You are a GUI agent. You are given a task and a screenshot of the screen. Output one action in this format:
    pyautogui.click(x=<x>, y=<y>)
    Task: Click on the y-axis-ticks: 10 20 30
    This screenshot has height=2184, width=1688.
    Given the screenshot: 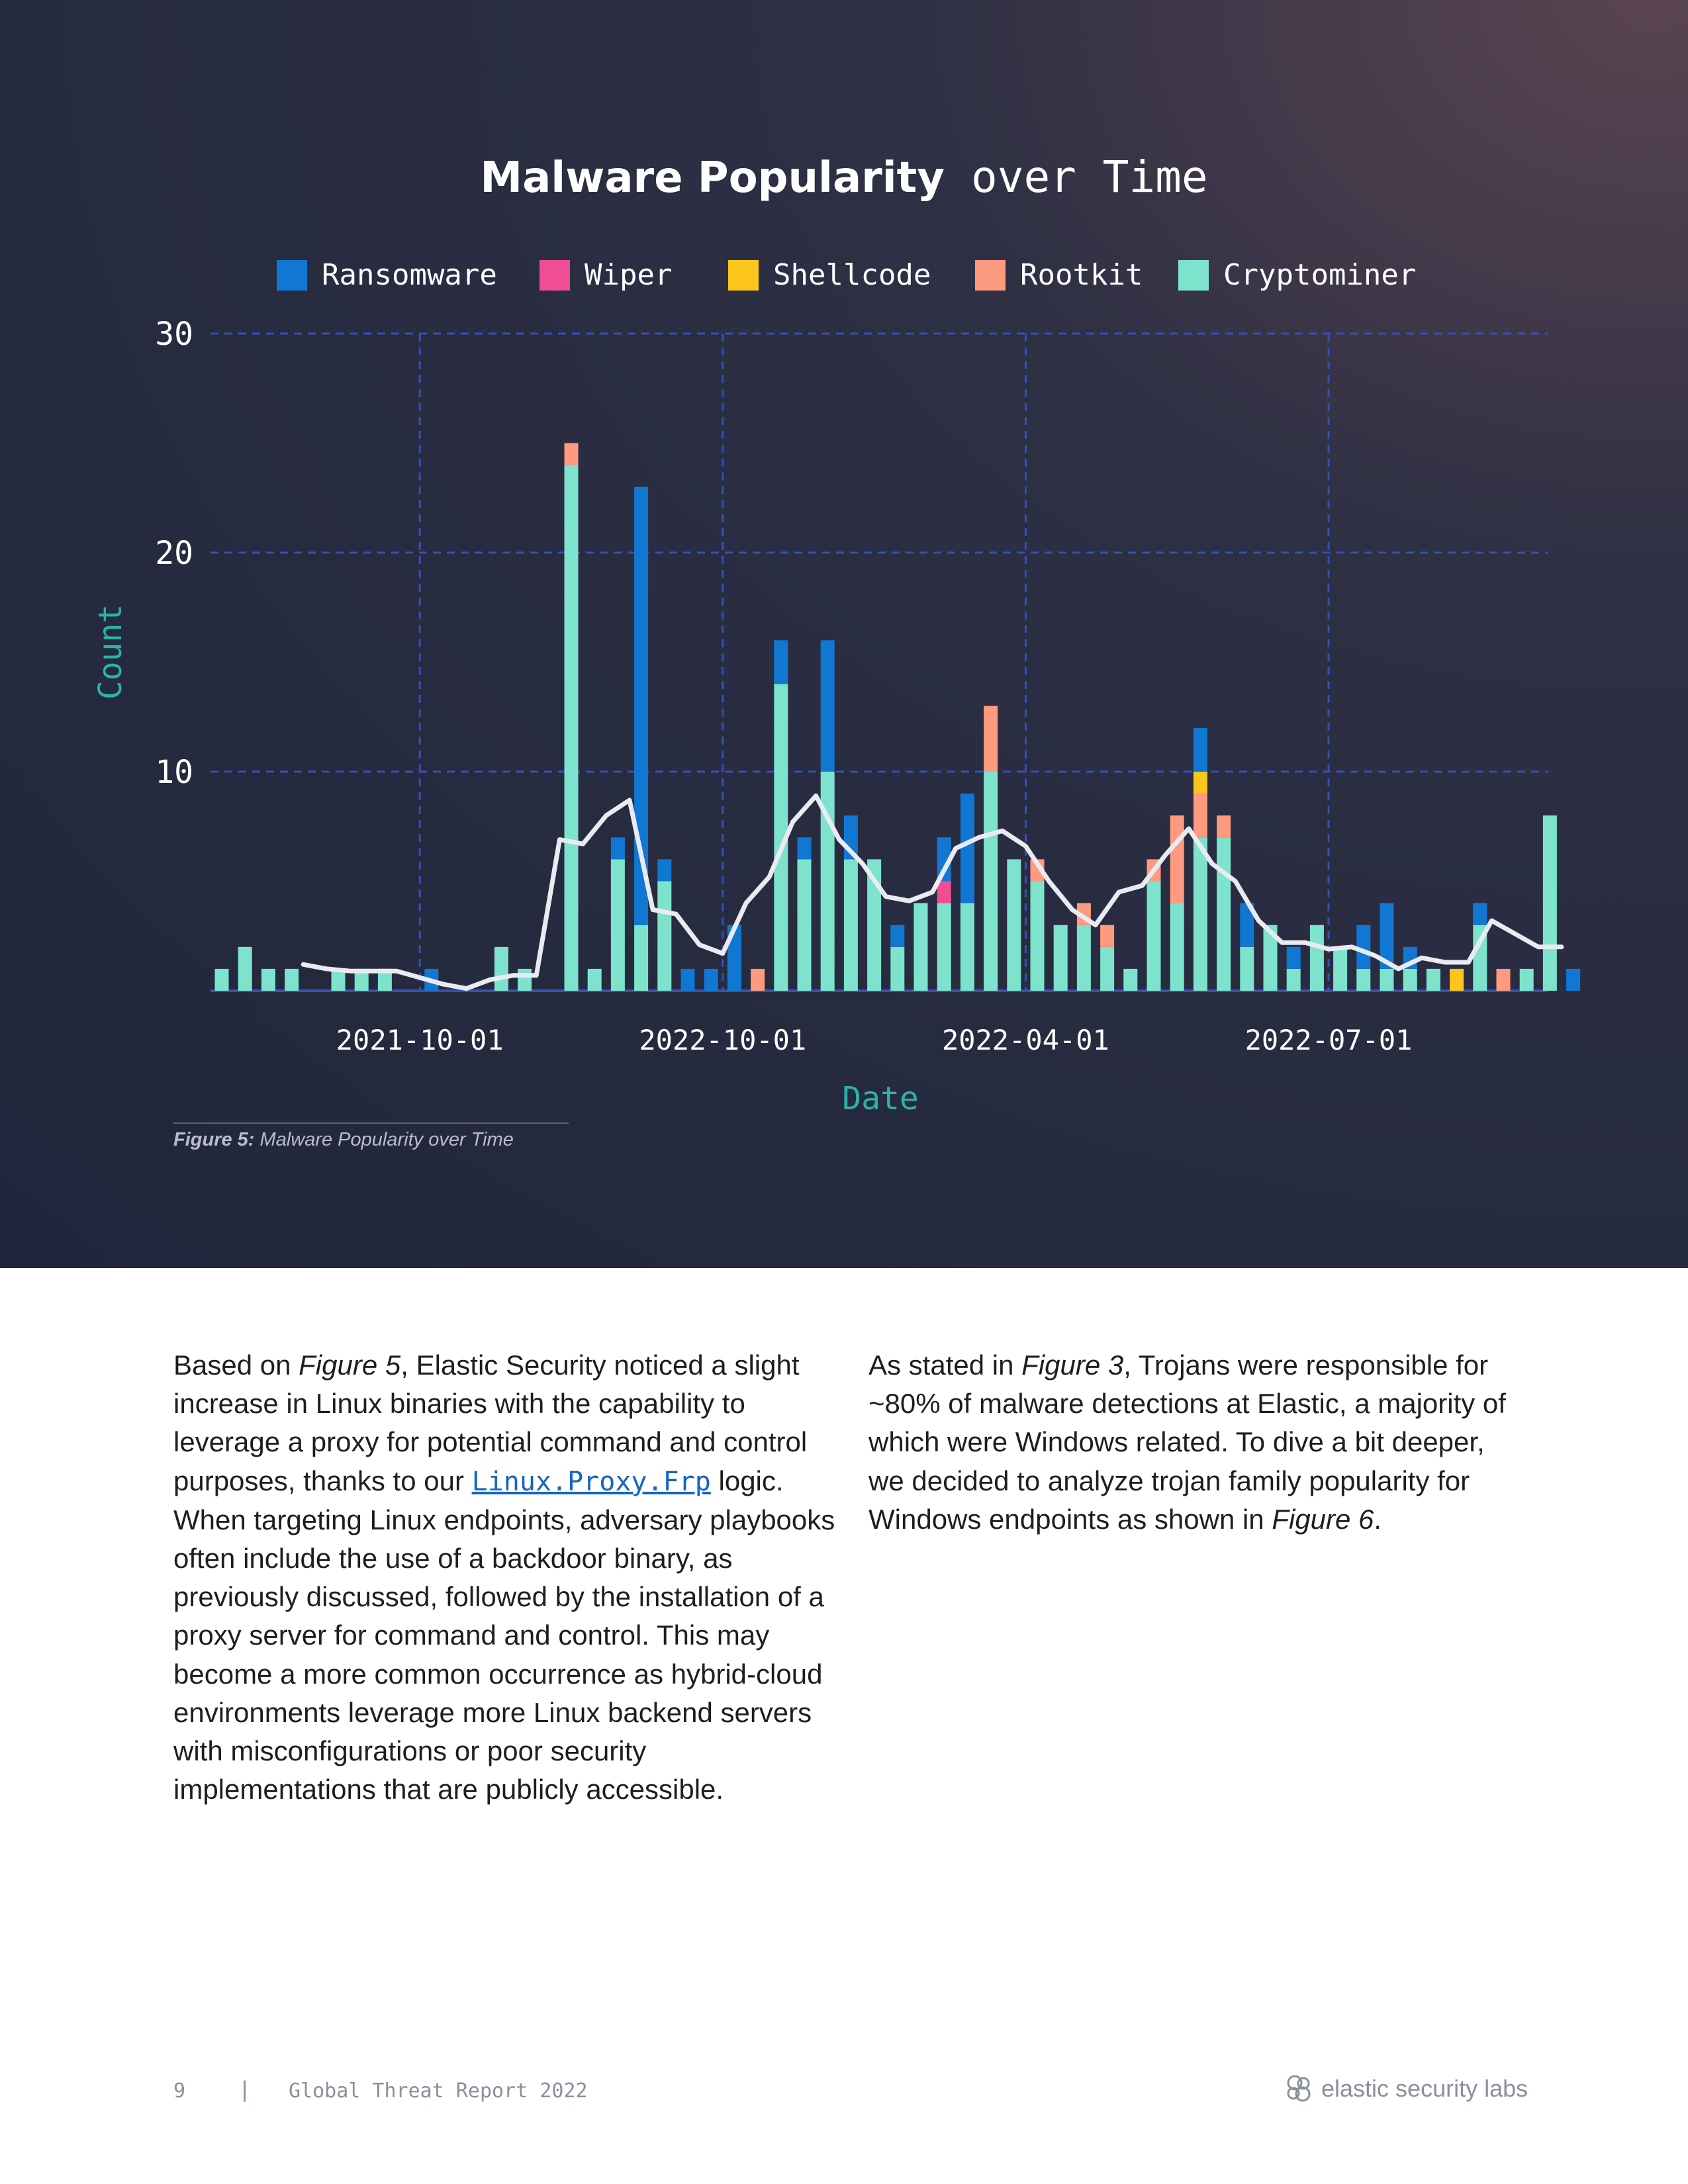 What is the action you would take?
    pyautogui.click(x=174, y=553)
    